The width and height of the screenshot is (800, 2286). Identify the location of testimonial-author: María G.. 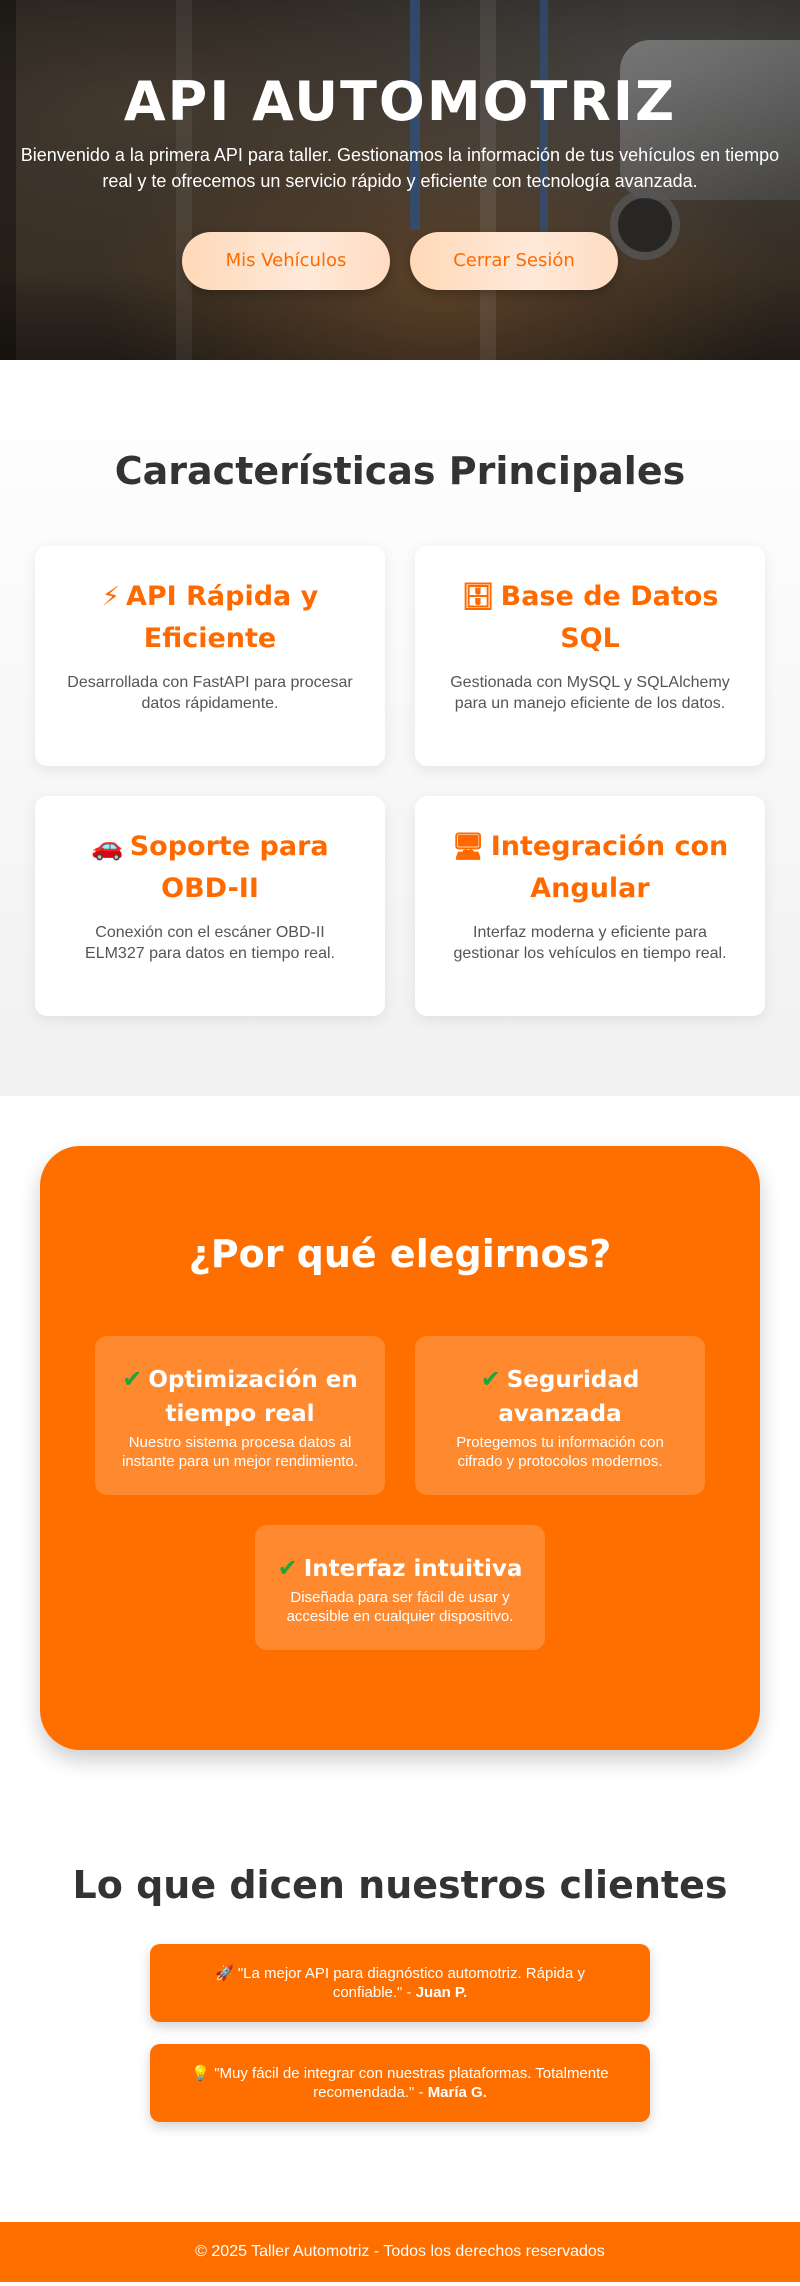
(457, 2092).